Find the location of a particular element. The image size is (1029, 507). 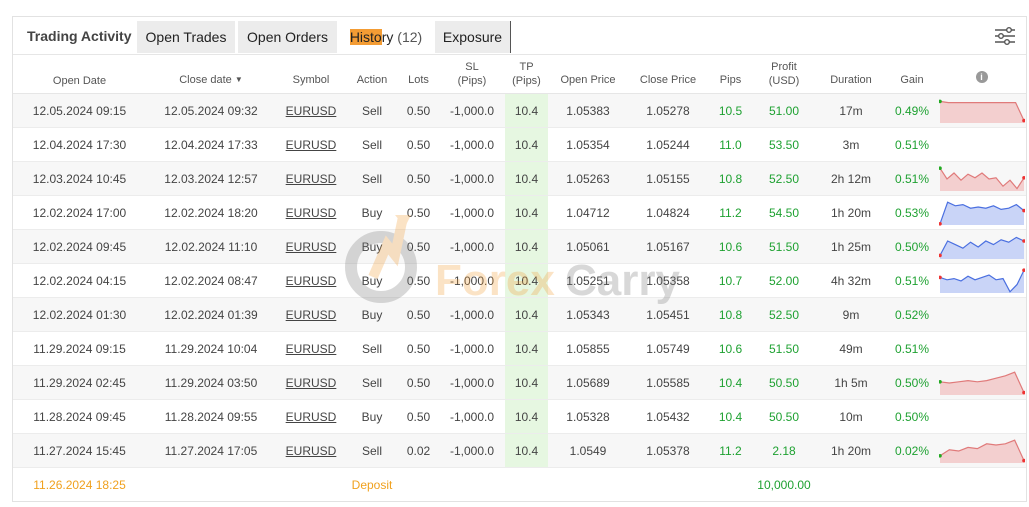

col-close-date: Close date ▼ is located at coordinates (211, 74).